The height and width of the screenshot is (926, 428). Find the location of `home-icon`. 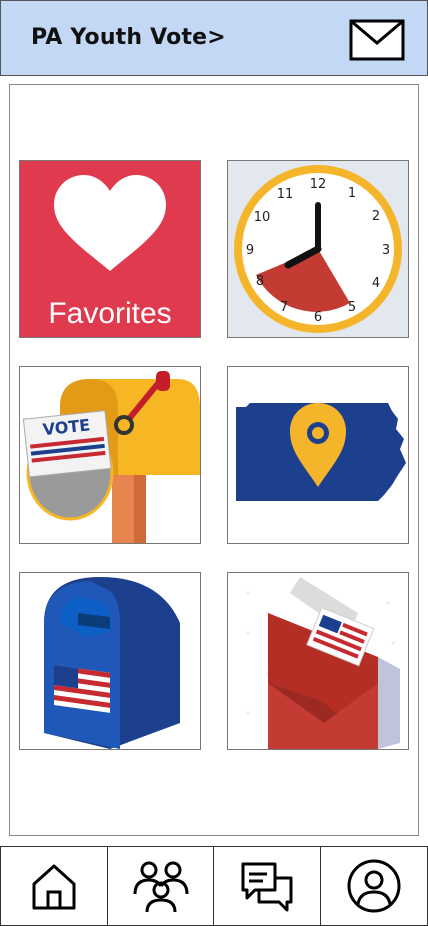

home-icon is located at coordinates (54, 887).